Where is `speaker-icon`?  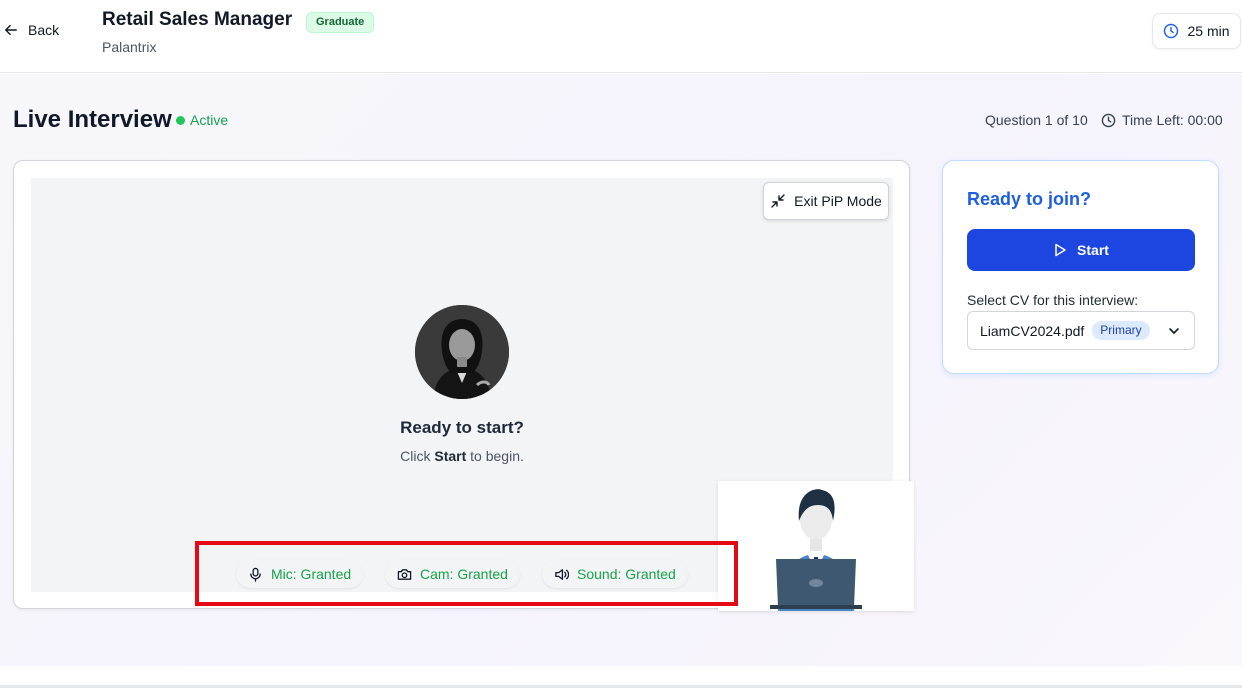 speaker-icon is located at coordinates (562, 574).